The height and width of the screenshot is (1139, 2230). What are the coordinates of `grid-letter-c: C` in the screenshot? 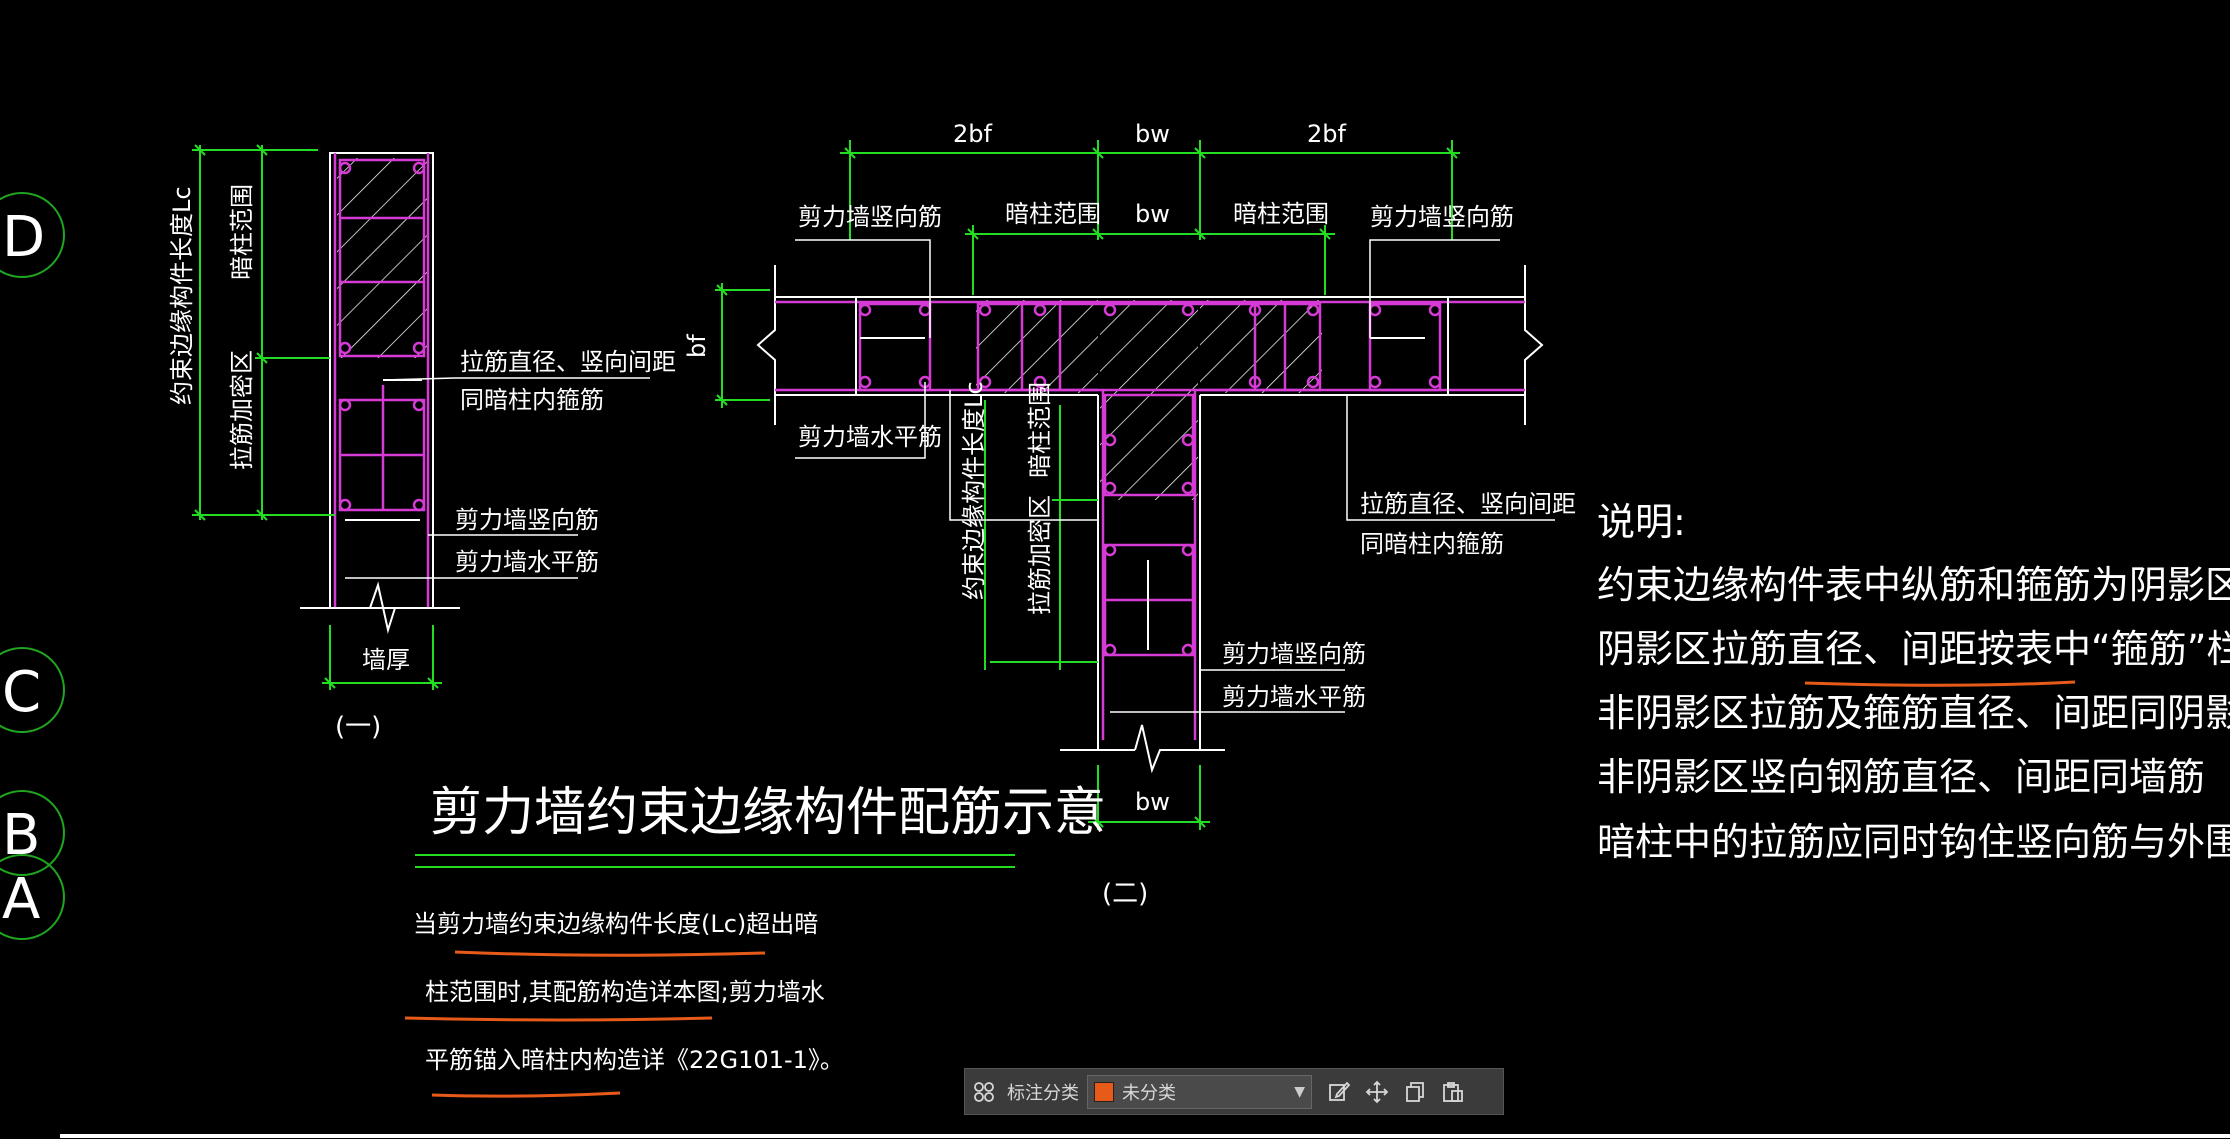 It's located at (21, 692).